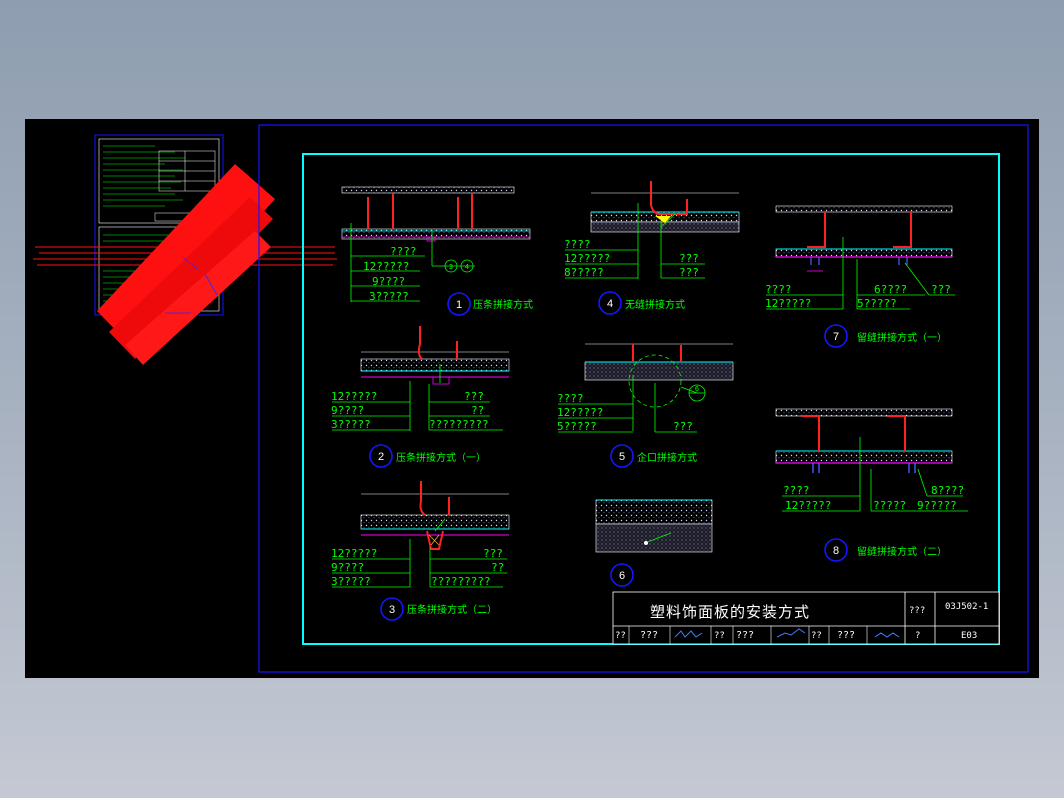 This screenshot has width=1064, height=798. Describe the element at coordinates (459, 305) in the screenshot. I see `detail-number: 1` at that location.